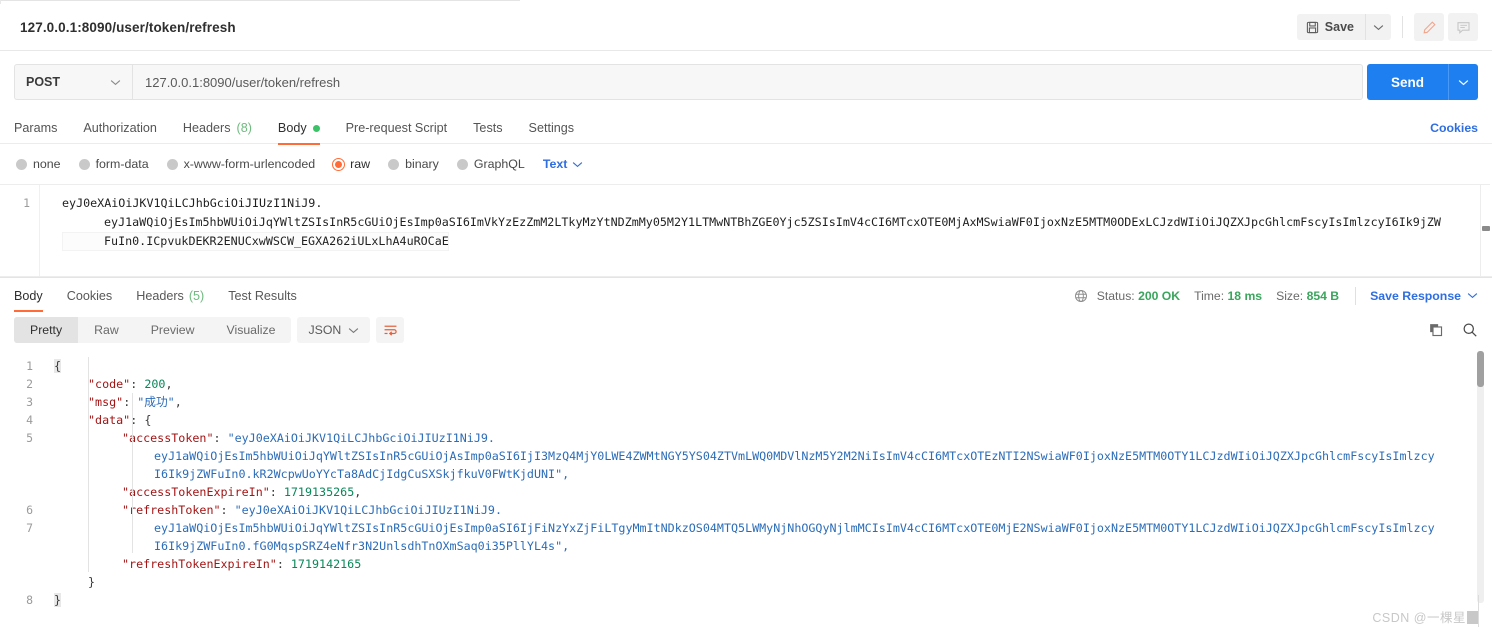 The height and width of the screenshot is (633, 1492). What do you see at coordinates (1424, 296) in the screenshot?
I see `save-response-button: Save Response` at bounding box center [1424, 296].